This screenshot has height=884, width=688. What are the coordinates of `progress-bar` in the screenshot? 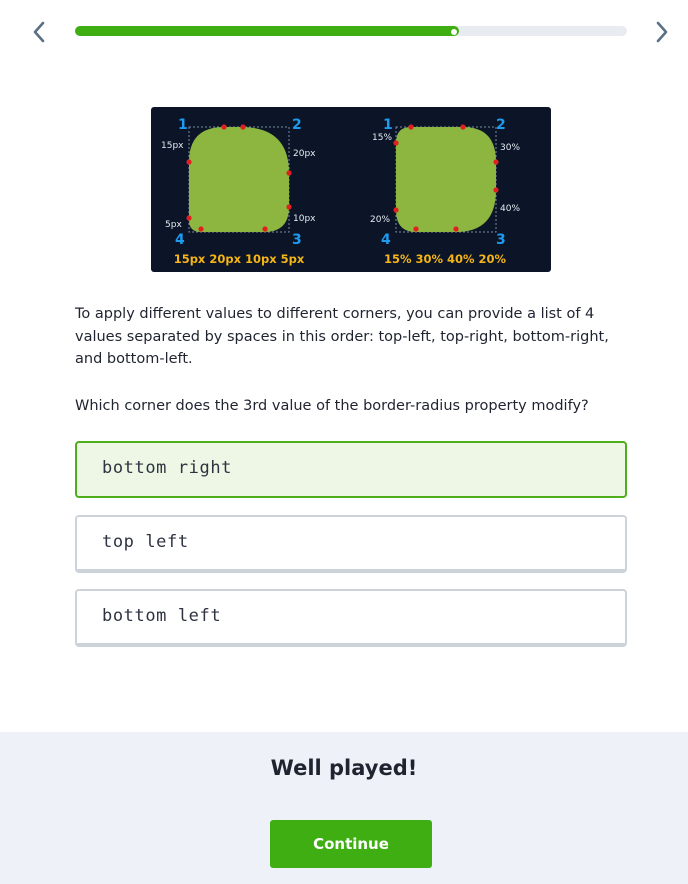 It's located at (351, 31).